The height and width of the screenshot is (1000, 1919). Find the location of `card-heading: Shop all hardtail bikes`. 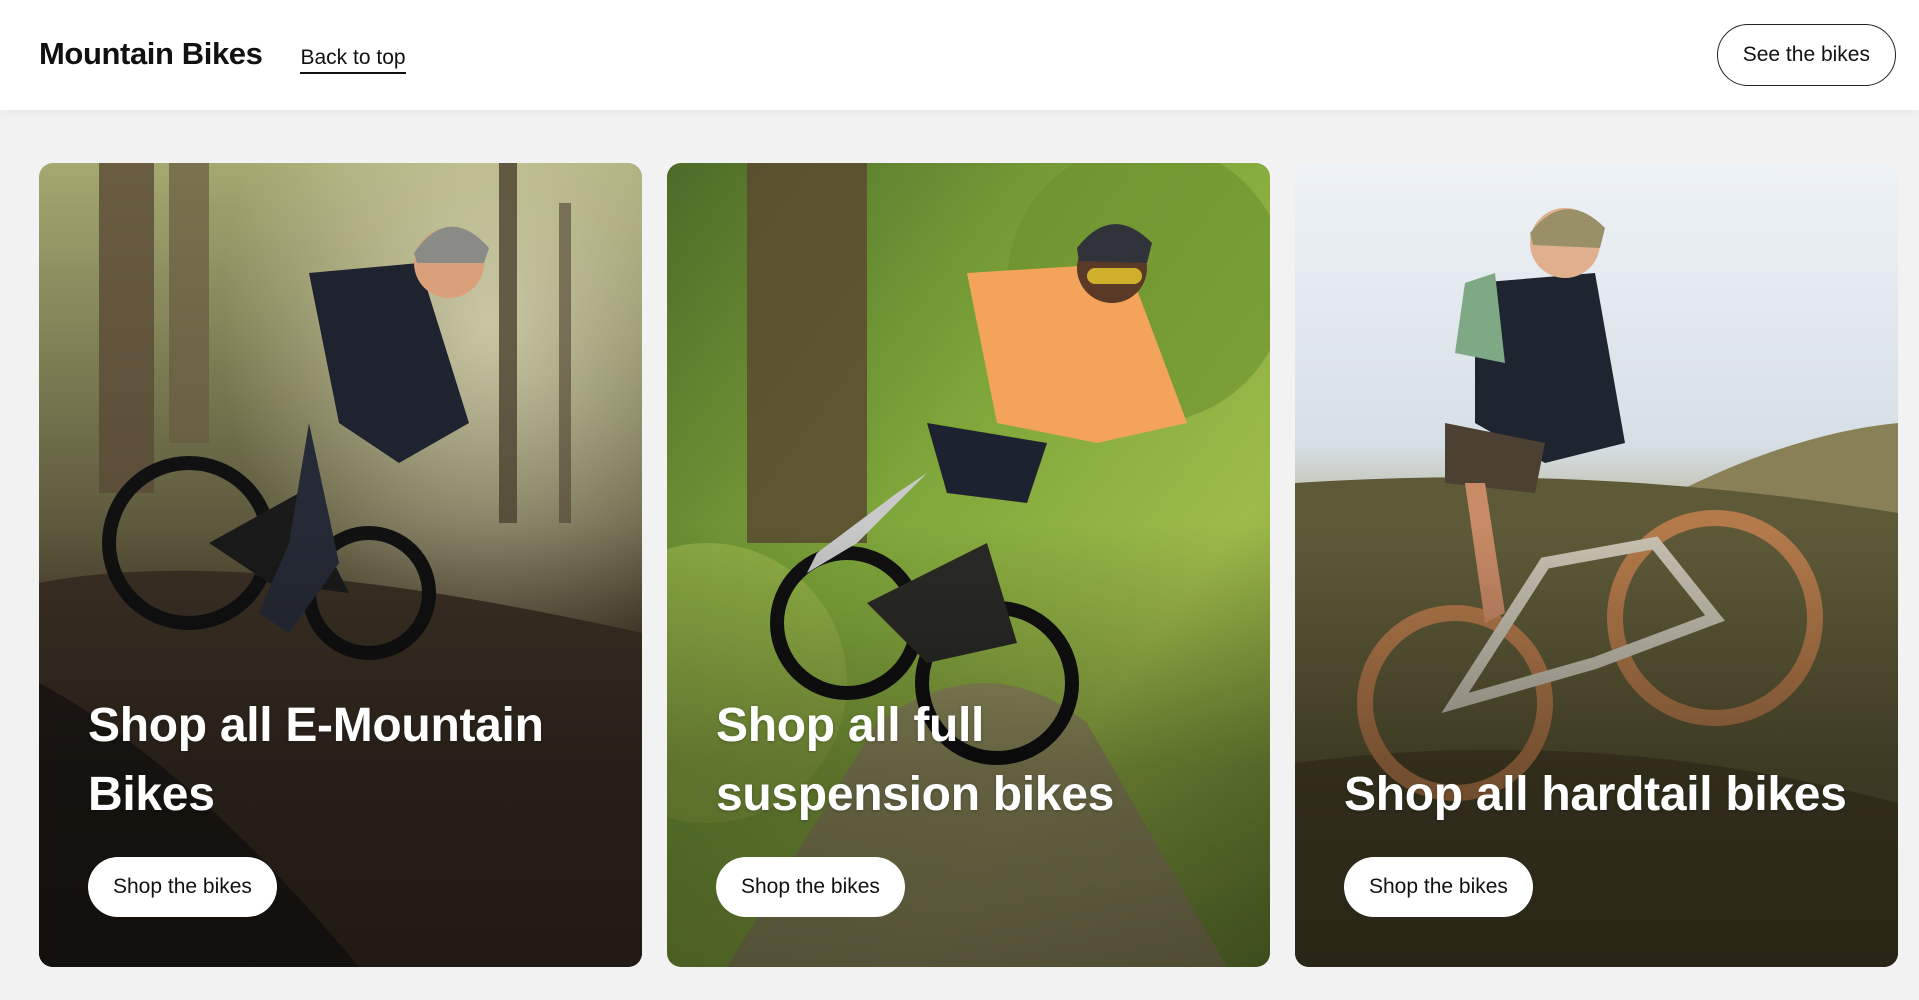

card-heading: Shop all hardtail bikes is located at coordinates (1595, 794).